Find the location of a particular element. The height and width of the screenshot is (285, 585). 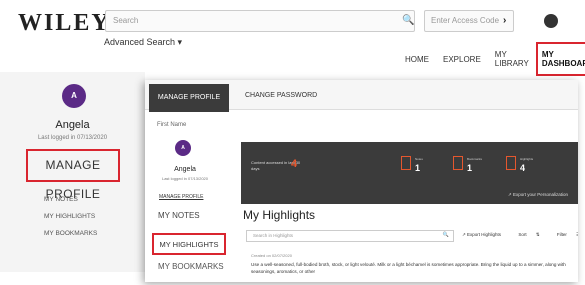

notes-stat: Notes 1 is located at coordinates (412, 165).